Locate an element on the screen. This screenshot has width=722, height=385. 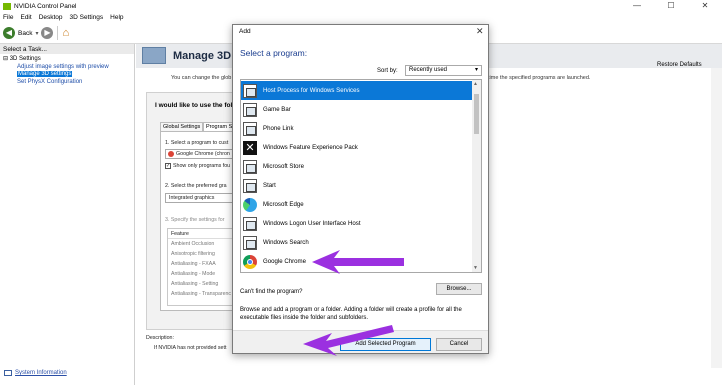
arrow-to-add-button is located at coordinates (348, 340).